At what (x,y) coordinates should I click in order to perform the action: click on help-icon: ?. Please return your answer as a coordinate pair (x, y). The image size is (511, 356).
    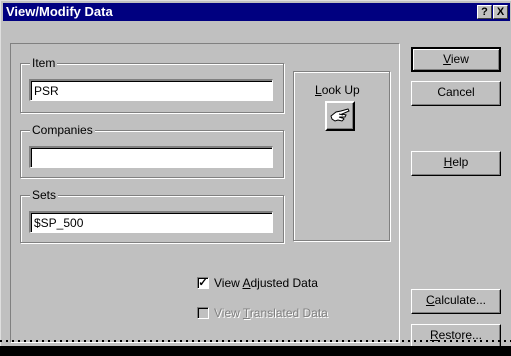
    Looking at the image, I should click on (484, 12).